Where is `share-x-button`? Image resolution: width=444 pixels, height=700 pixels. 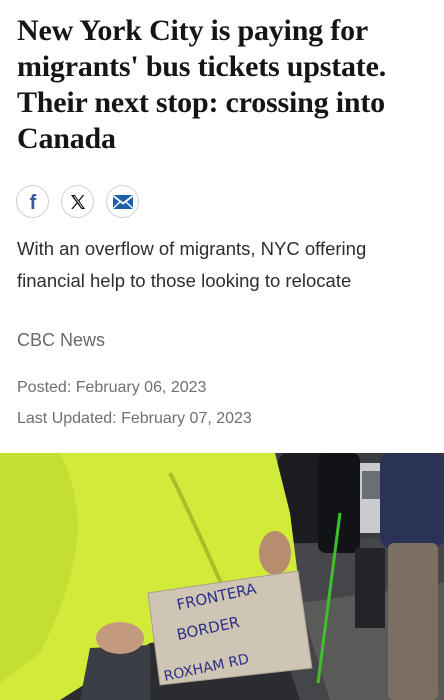
share-x-button is located at coordinates (77, 201).